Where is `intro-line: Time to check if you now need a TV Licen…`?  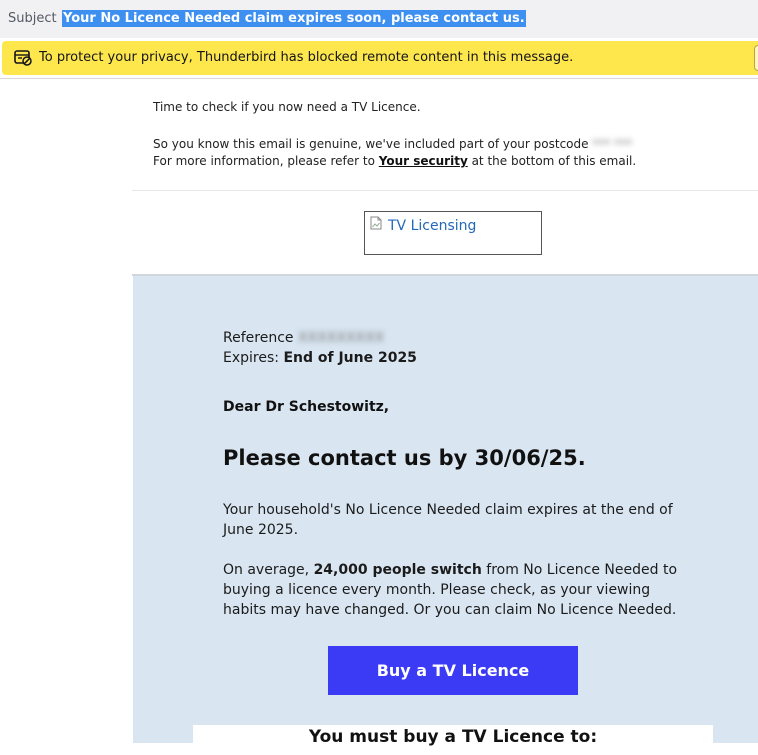 intro-line: Time to check if you now need a TV Licen… is located at coordinates (287, 107).